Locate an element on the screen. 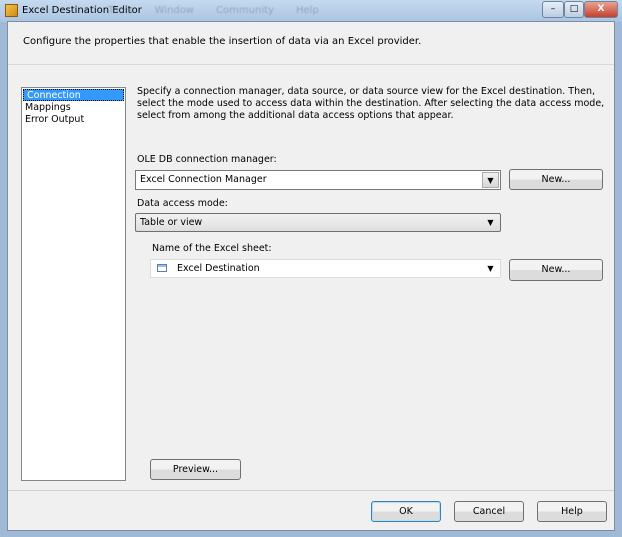 Image resolution: width=622 pixels, height=537 pixels. cancel-button: Cancel is located at coordinates (489, 511).